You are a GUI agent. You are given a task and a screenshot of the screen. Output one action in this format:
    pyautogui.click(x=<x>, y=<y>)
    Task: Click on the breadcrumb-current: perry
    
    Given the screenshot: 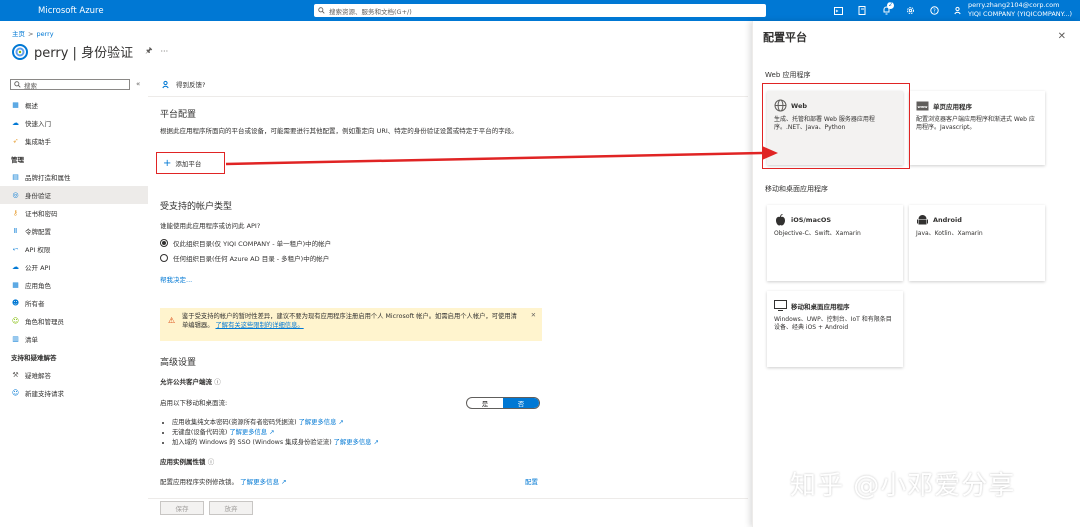 What is the action you would take?
    pyautogui.click(x=44, y=34)
    